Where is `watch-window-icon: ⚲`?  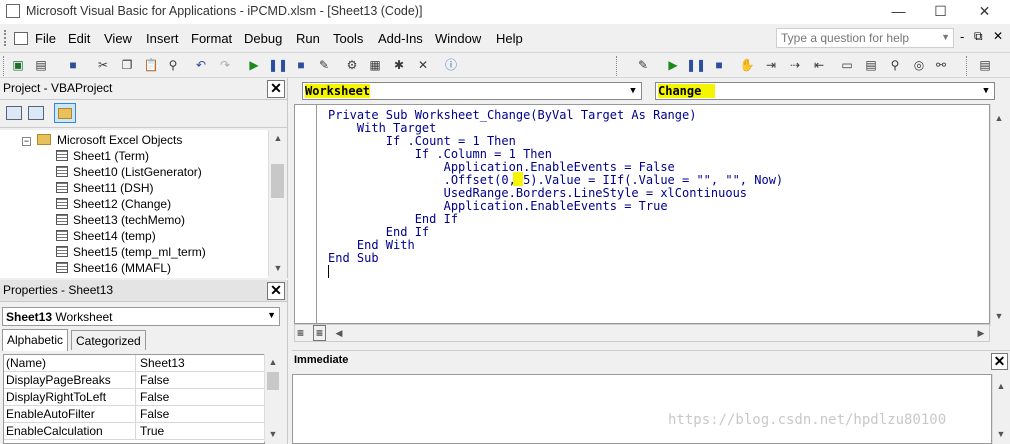
watch-window-icon: ⚲ is located at coordinates (895, 65).